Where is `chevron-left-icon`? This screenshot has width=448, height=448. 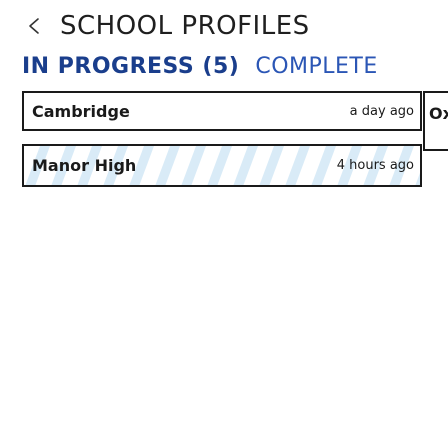
chevron-left-icon is located at coordinates (35, 26).